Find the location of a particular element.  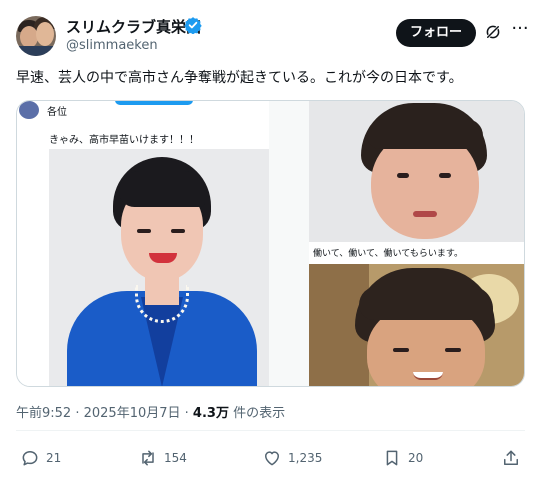

share-icon is located at coordinates (511, 457).